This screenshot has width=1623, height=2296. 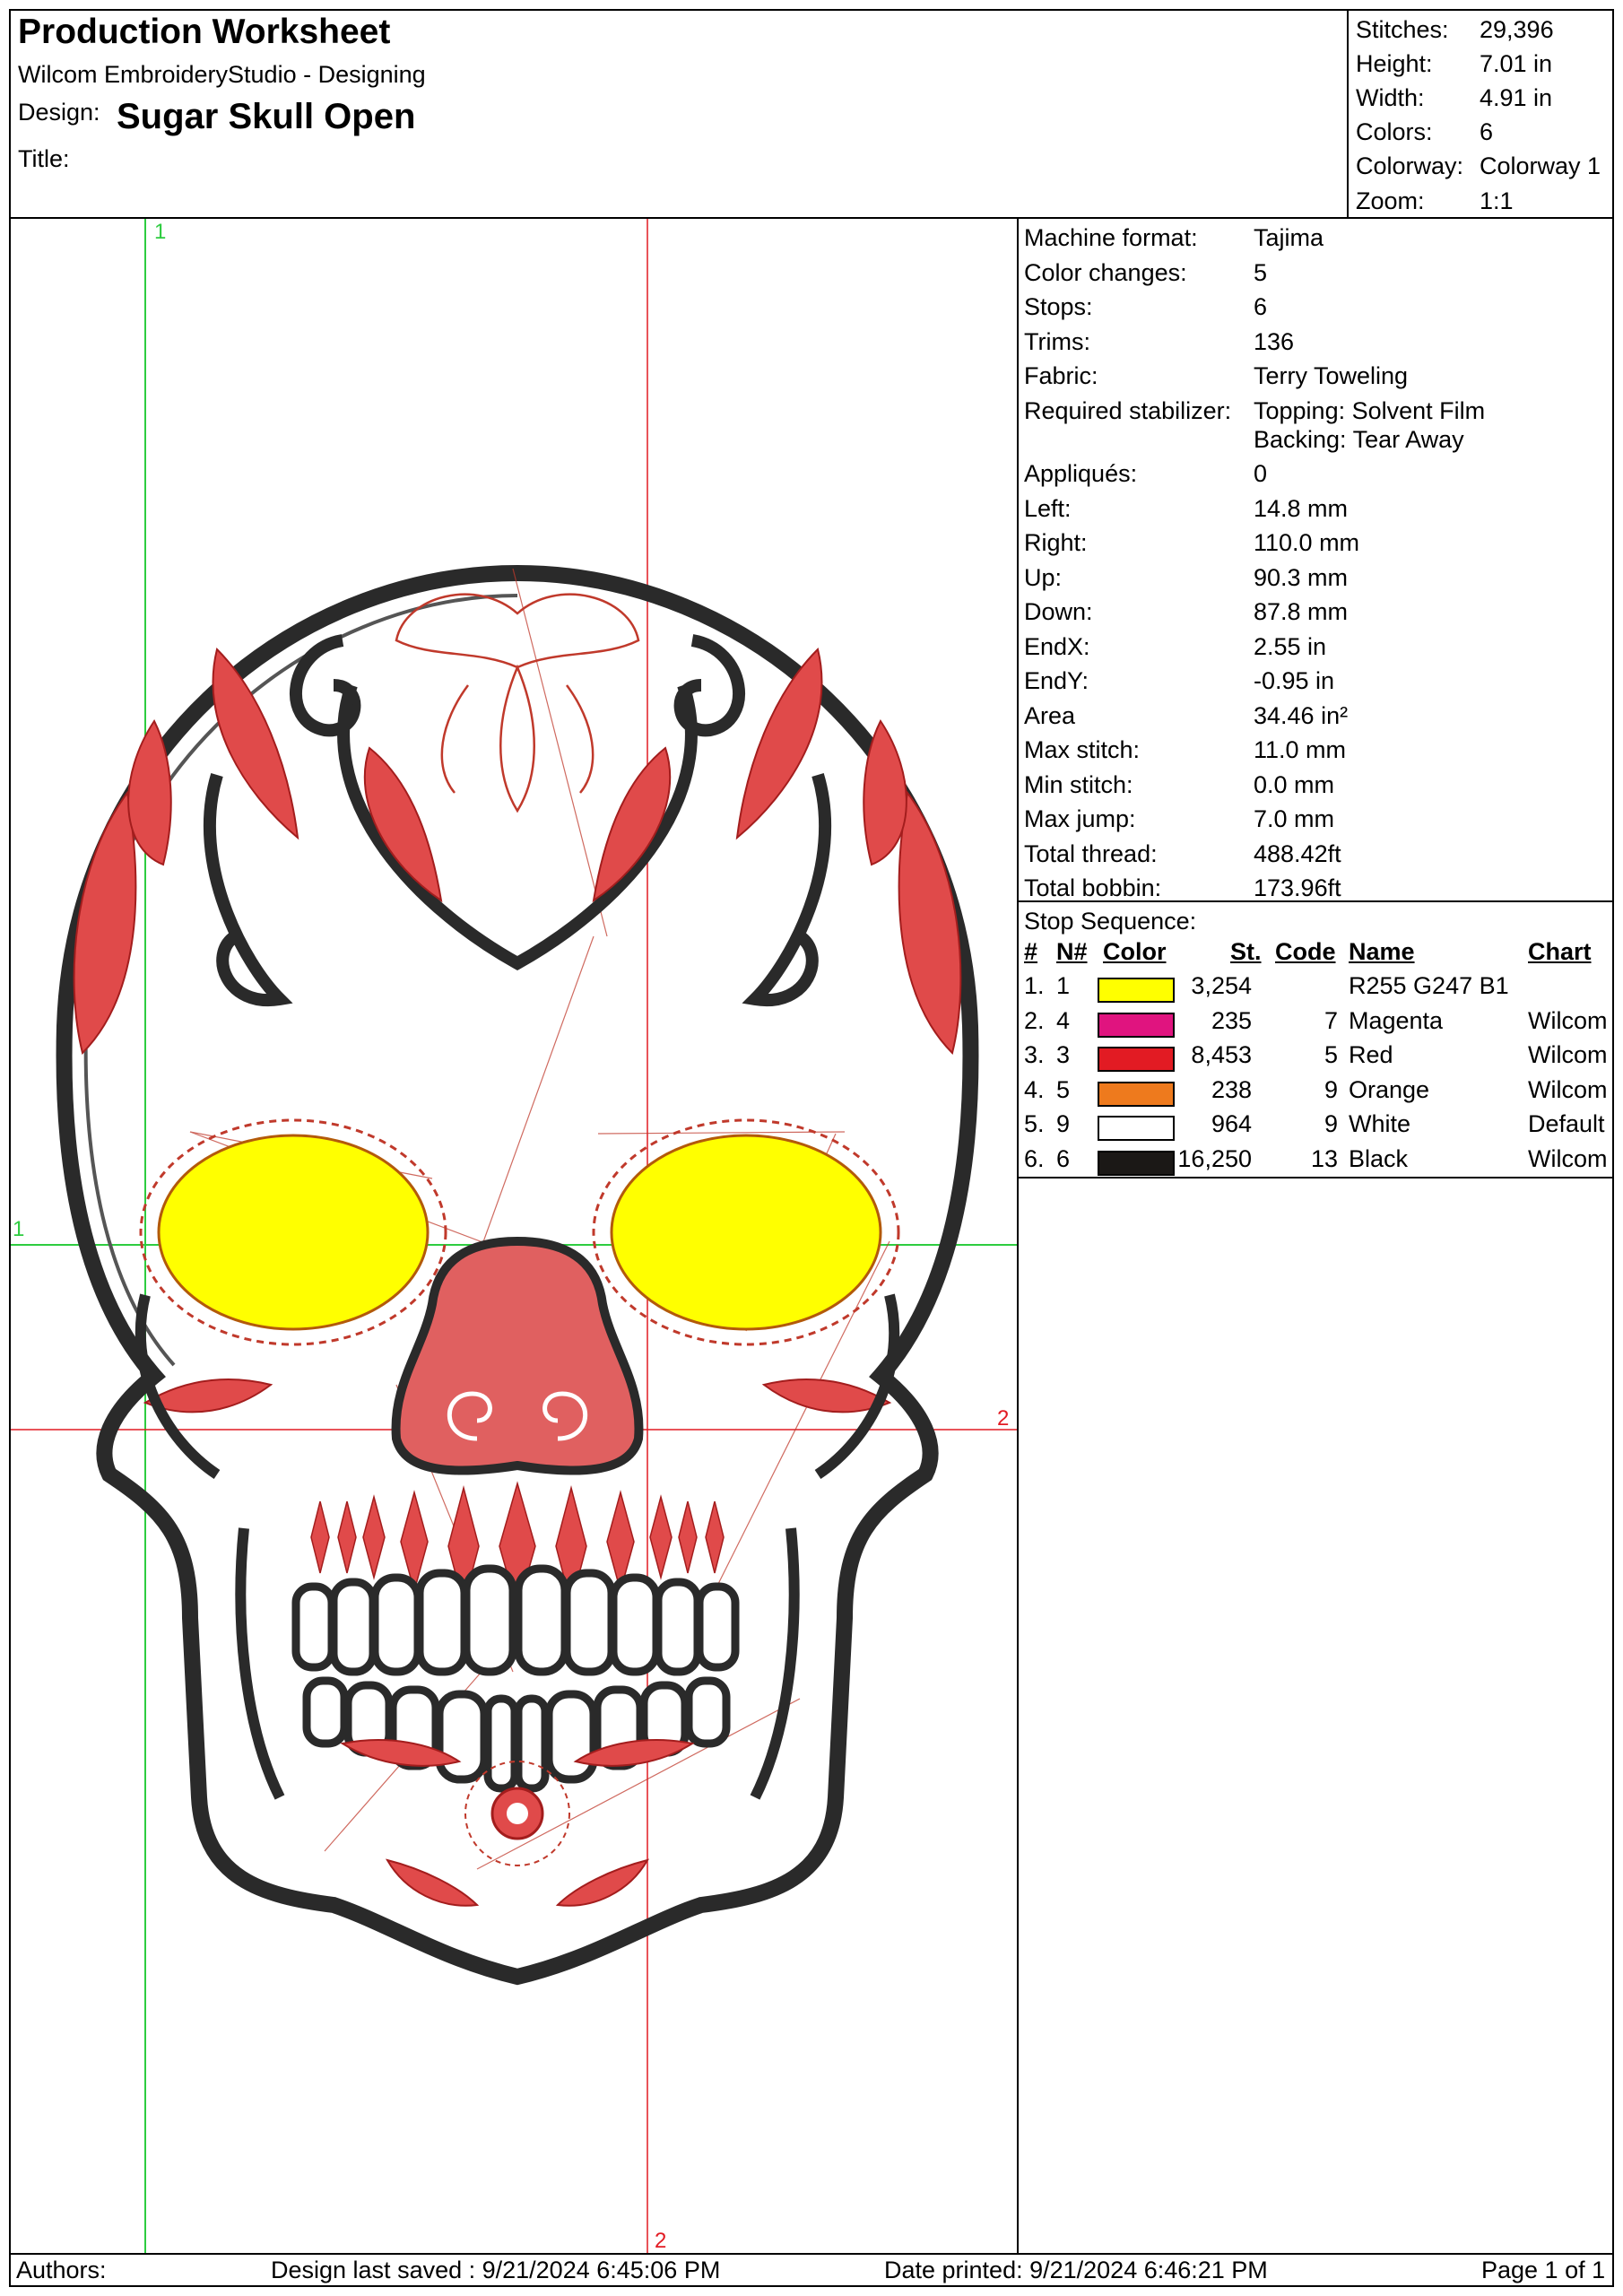 What do you see at coordinates (1390, 200) in the screenshot?
I see `summary-key: Zoom:` at bounding box center [1390, 200].